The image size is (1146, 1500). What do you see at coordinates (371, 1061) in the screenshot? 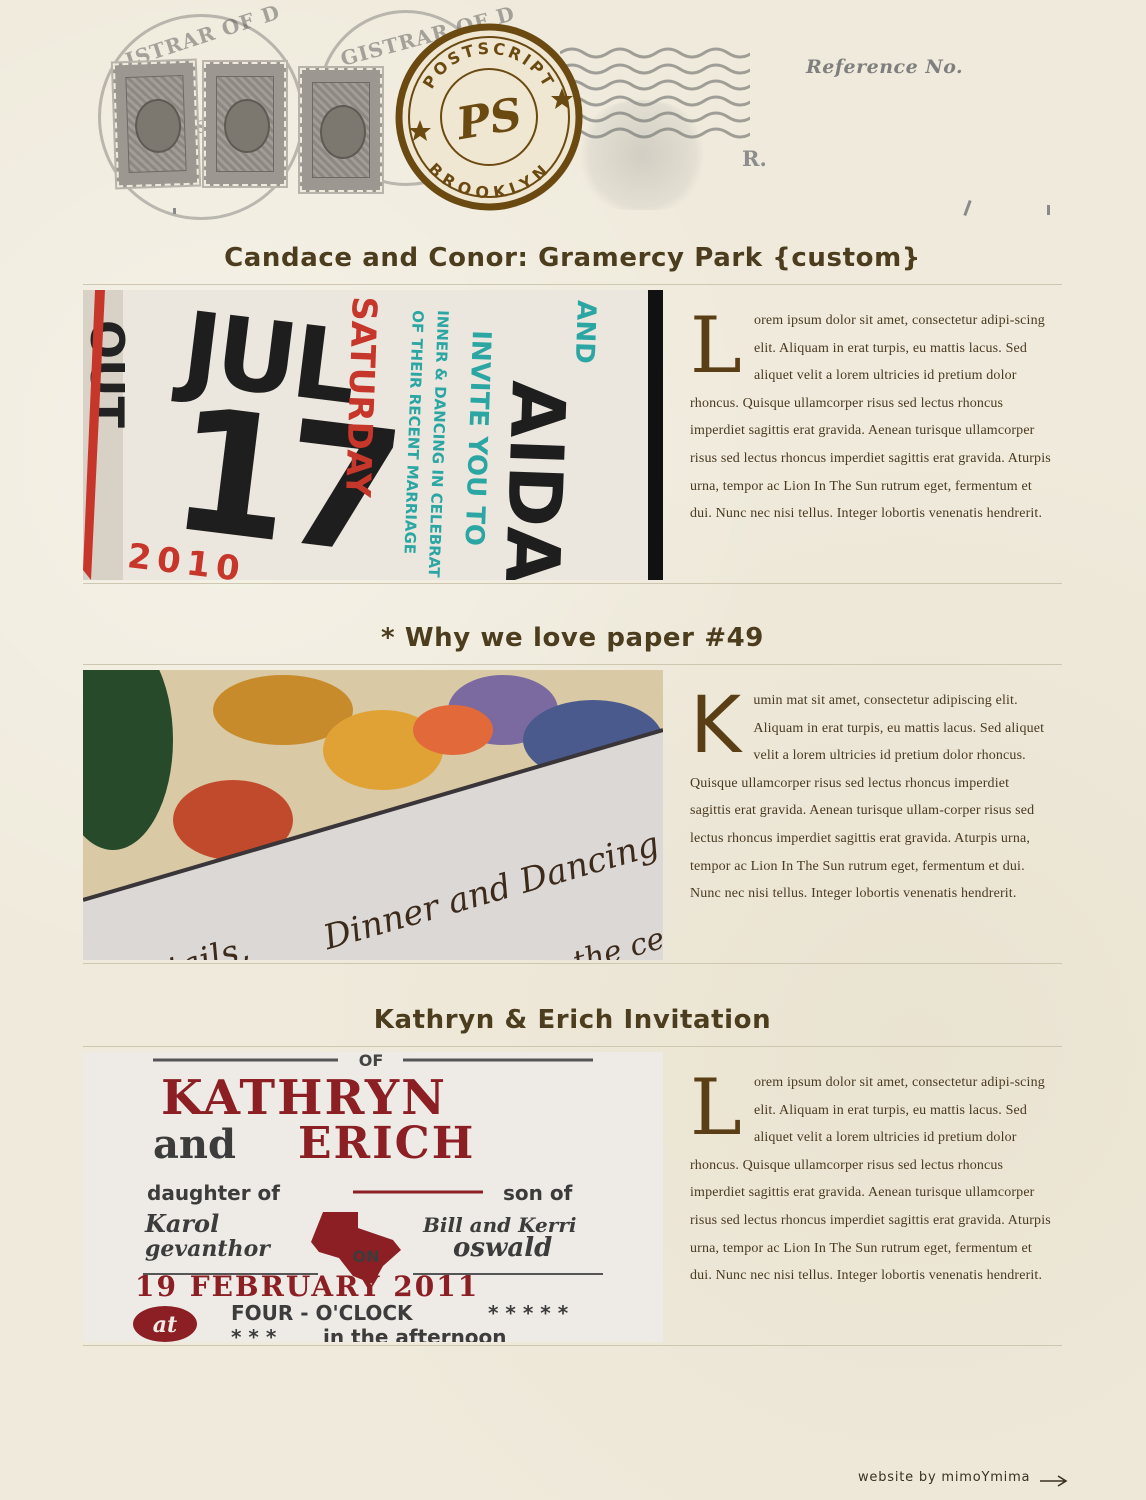
I see `svg-text: OF` at bounding box center [371, 1061].